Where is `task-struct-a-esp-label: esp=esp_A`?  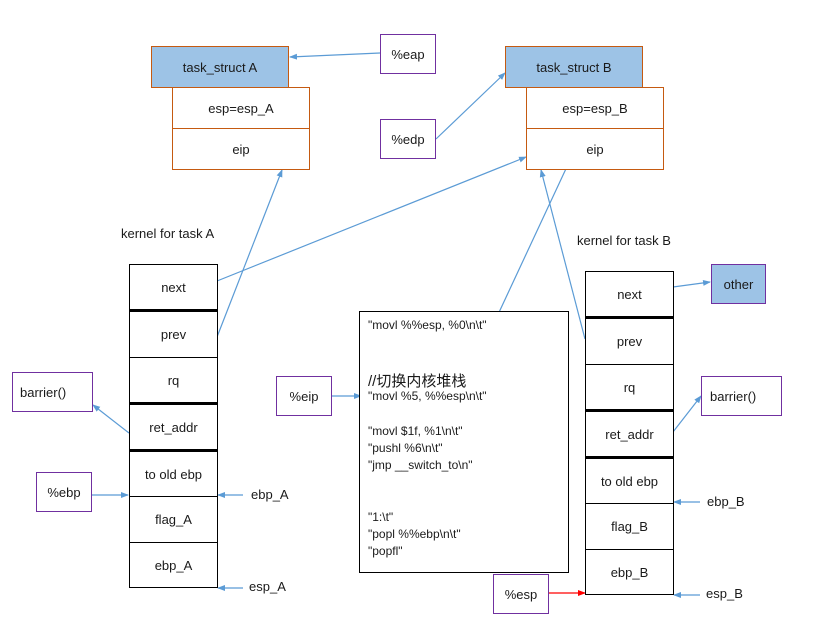 task-struct-a-esp-label: esp=esp_A is located at coordinates (241, 108).